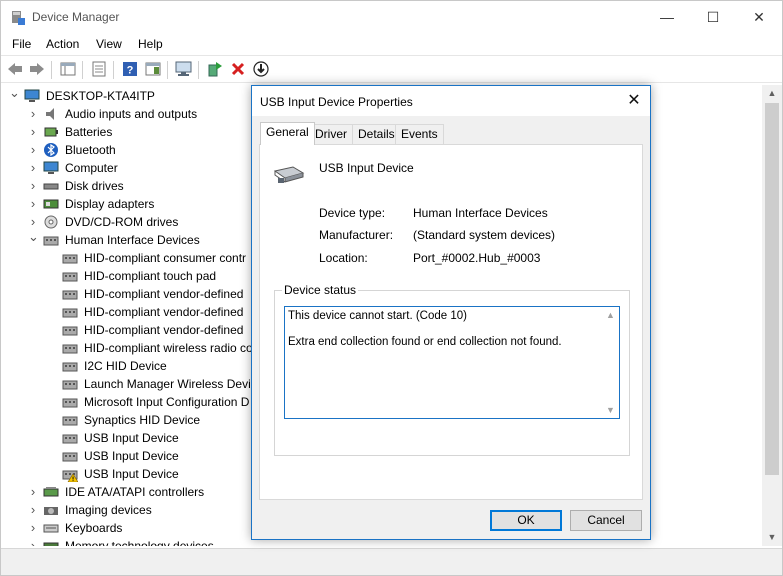 This screenshot has width=783, height=576. What do you see at coordinates (451, 101) in the screenshot?
I see `dialog-title-bar: USB Input Device Properties ✕` at bounding box center [451, 101].